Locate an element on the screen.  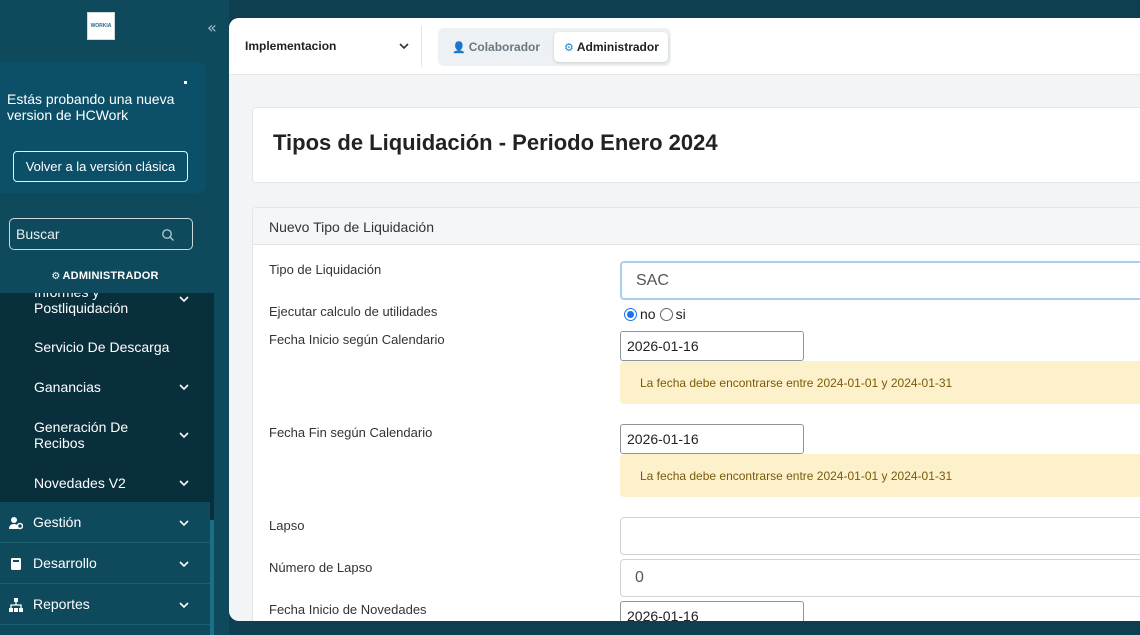
sidebar-item-reportes: Reportes is located at coordinates (105, 604).